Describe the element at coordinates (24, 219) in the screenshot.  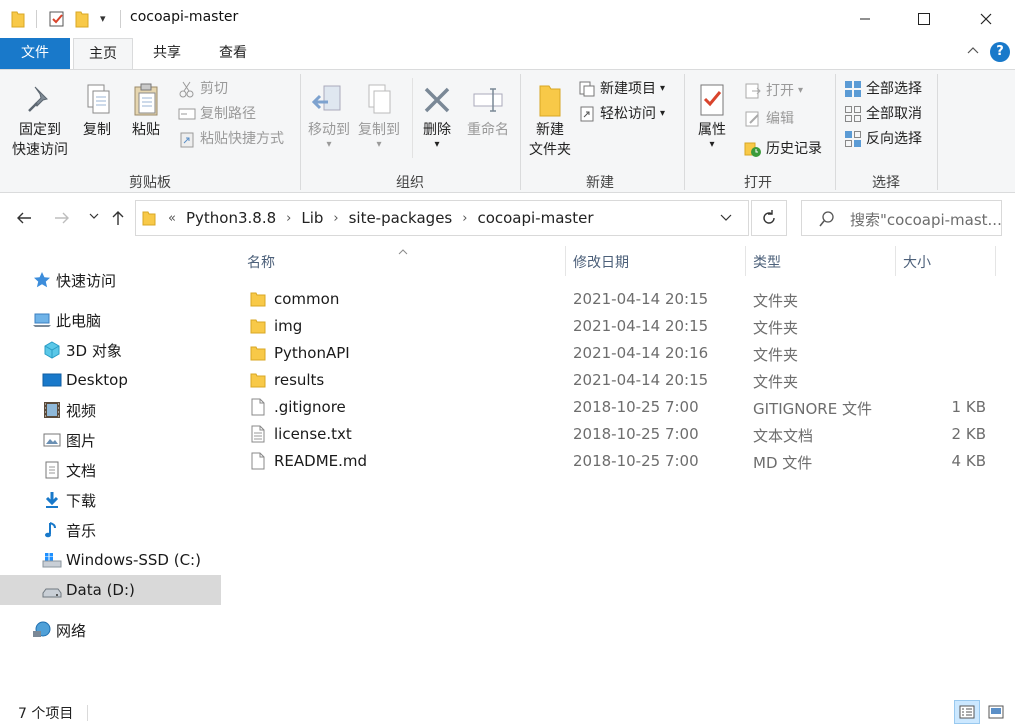
I see `back-button` at that location.